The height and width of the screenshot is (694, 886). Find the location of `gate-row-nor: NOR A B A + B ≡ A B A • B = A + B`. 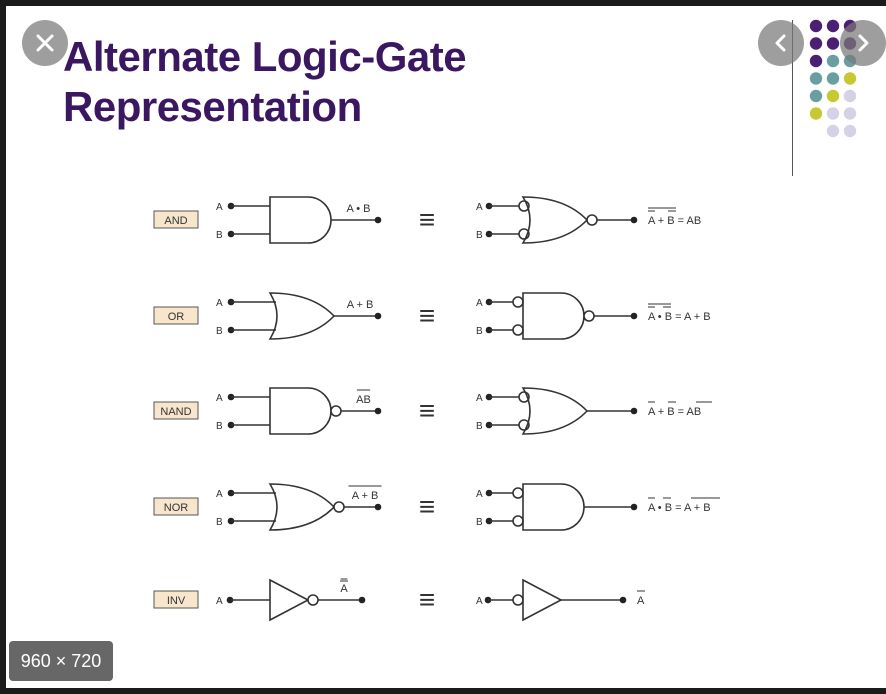

gate-row-nor: NOR A B A + B ≡ A B A • B = A + B is located at coordinates (436, 507).